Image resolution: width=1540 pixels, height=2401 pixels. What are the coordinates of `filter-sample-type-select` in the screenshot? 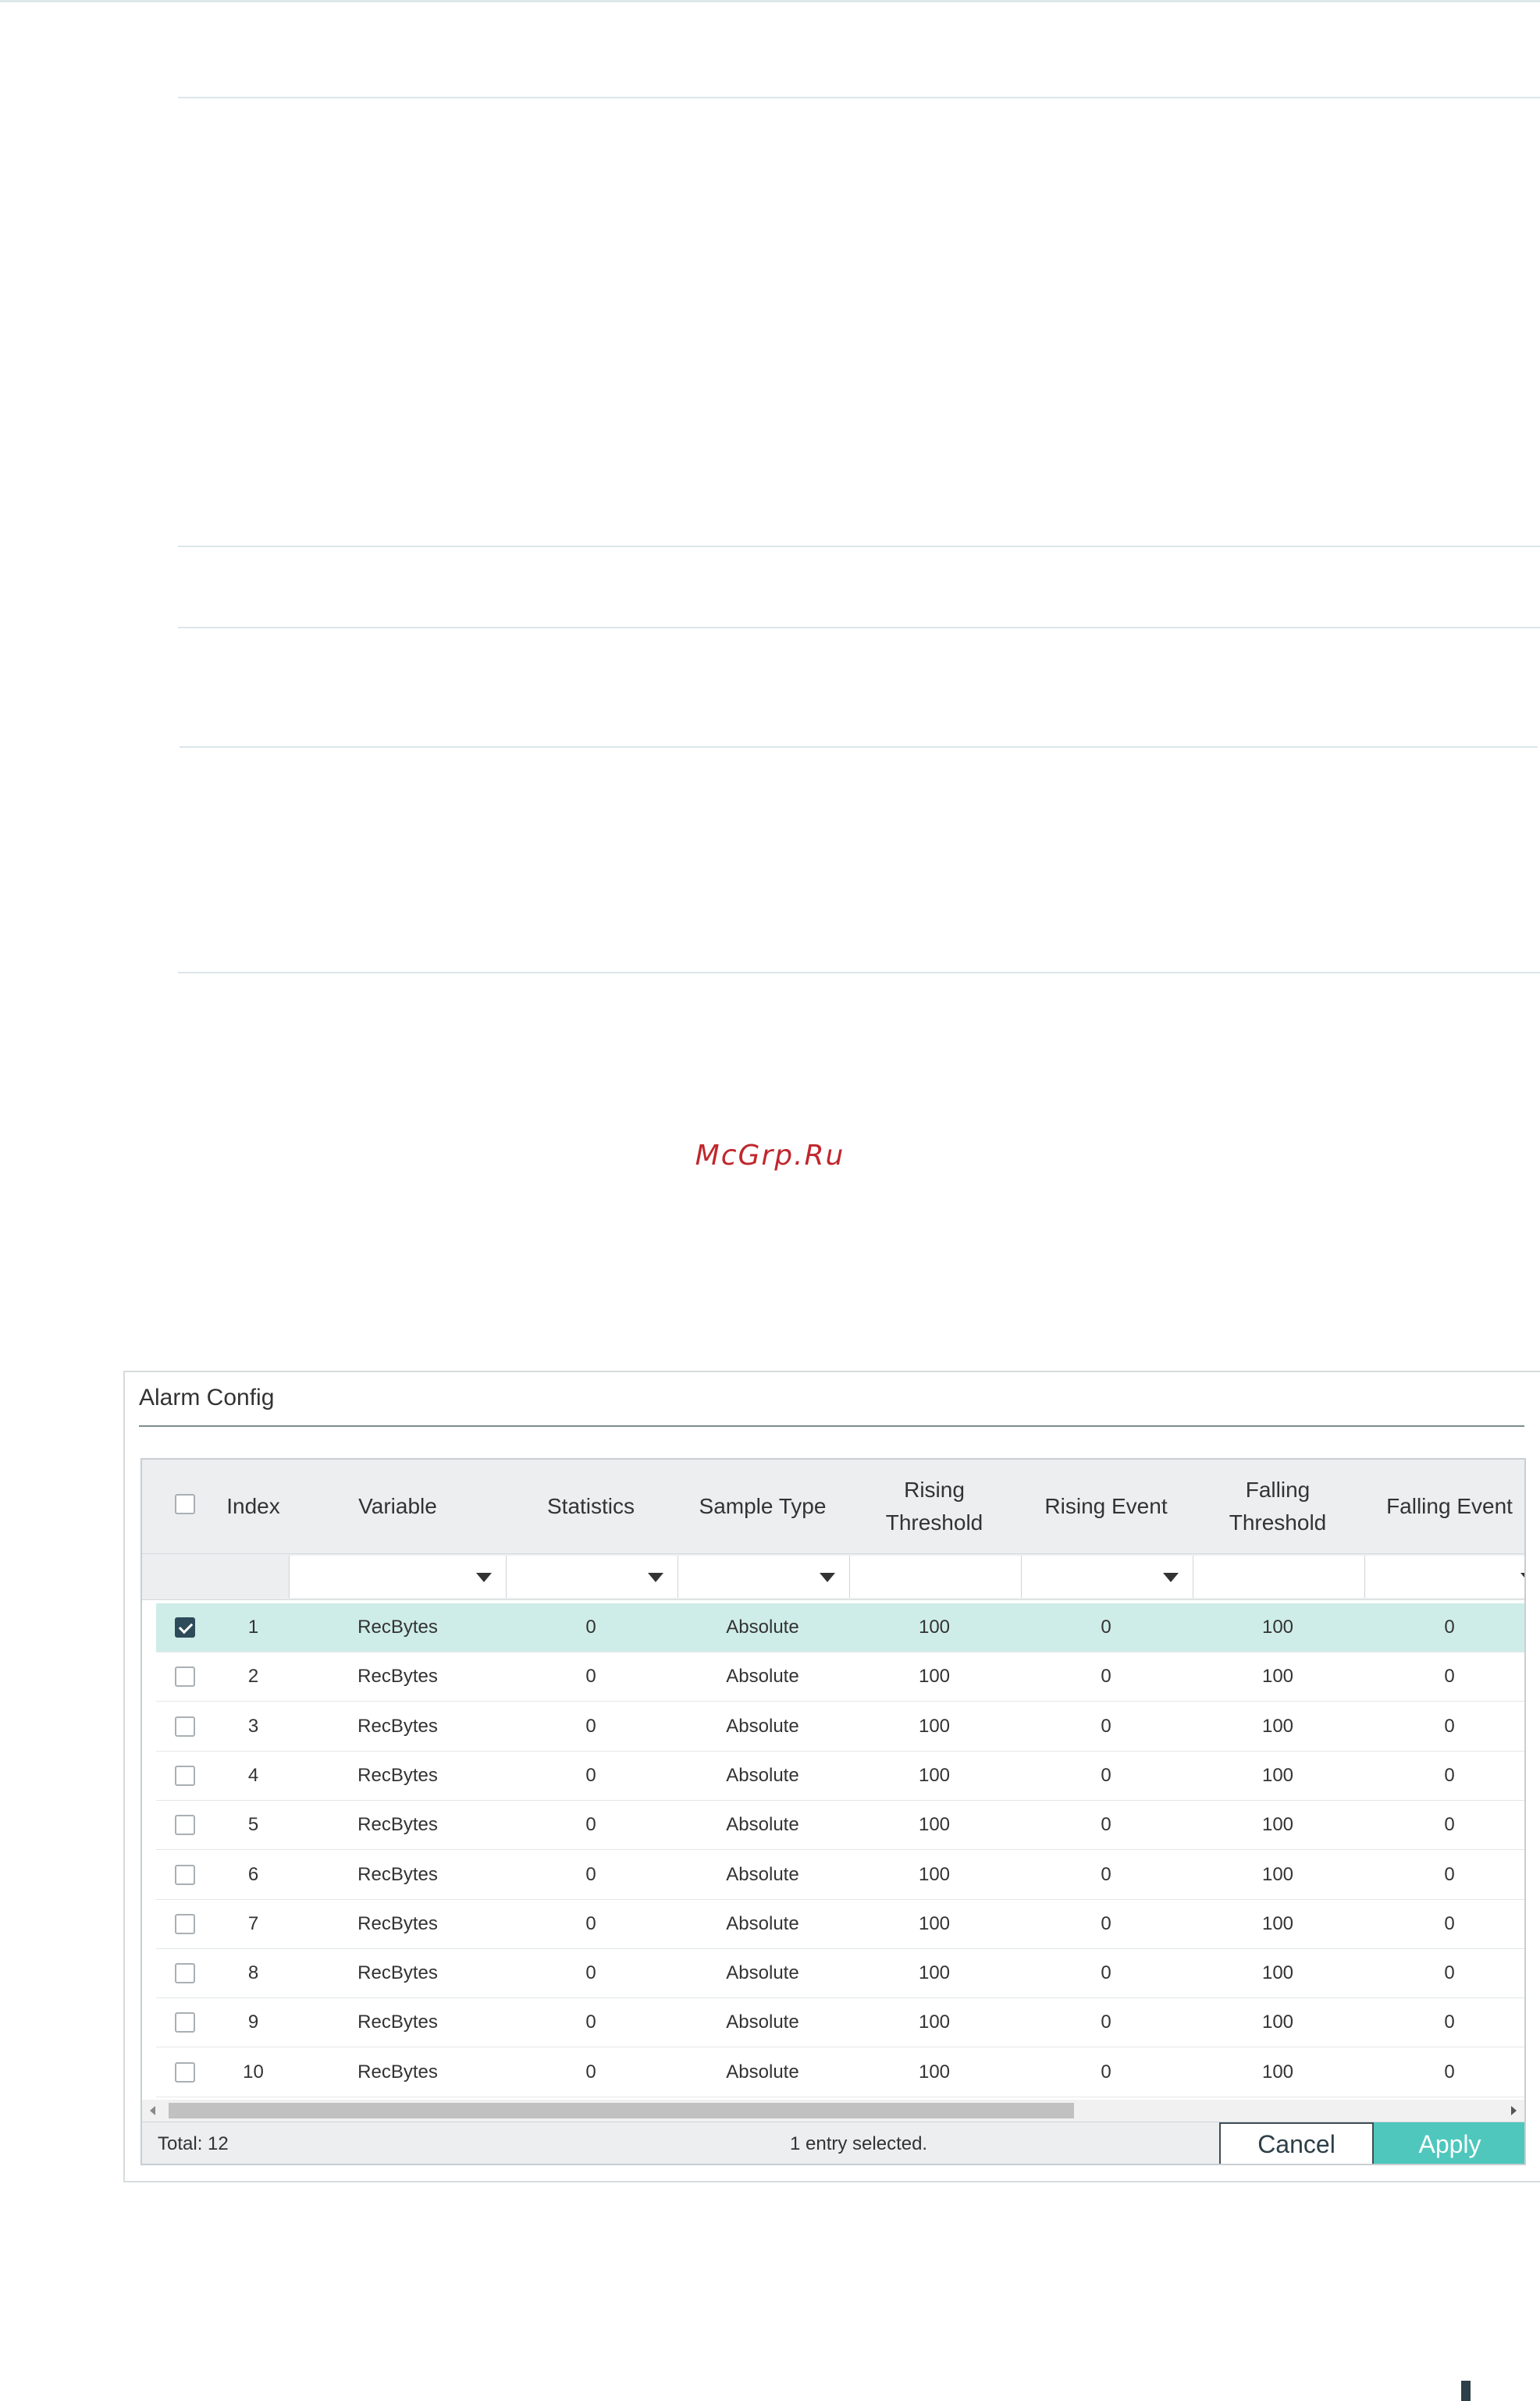 It's located at (763, 1577).